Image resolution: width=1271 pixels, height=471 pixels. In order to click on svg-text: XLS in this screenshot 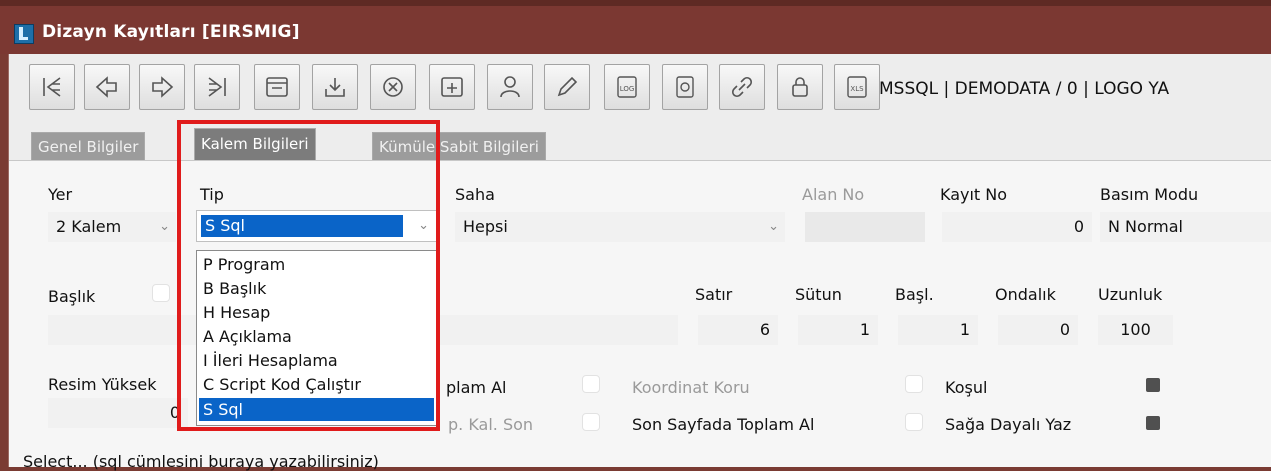, I will do `click(857, 89)`.